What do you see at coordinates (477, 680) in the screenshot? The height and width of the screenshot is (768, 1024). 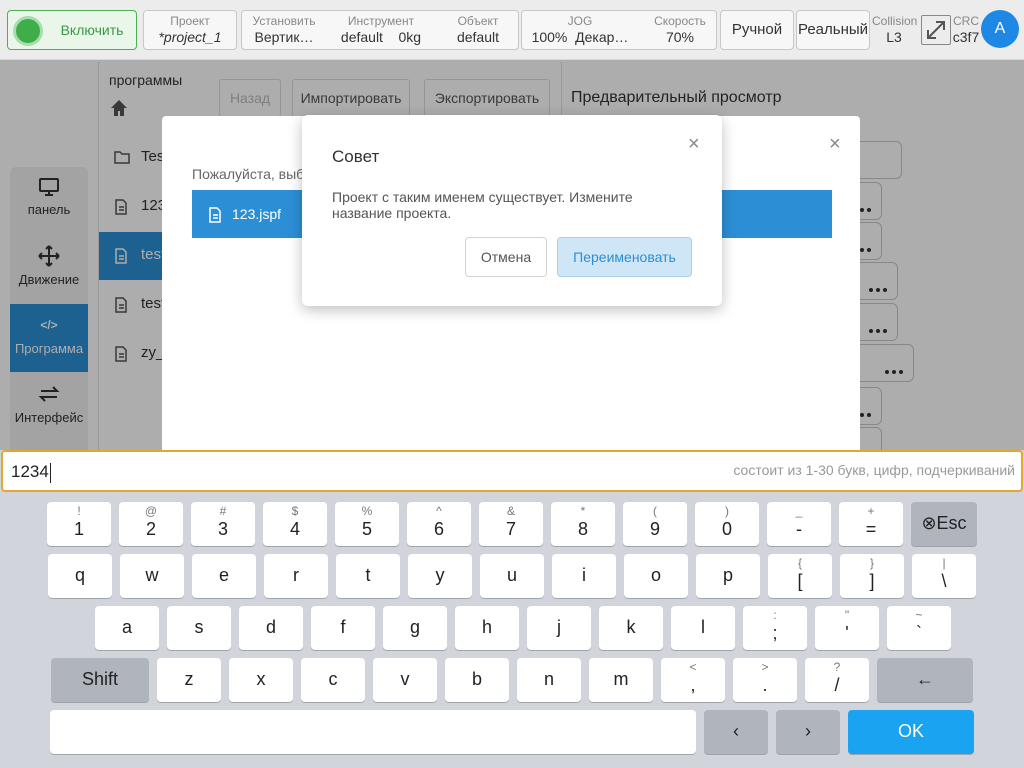 I see `key-b: b` at bounding box center [477, 680].